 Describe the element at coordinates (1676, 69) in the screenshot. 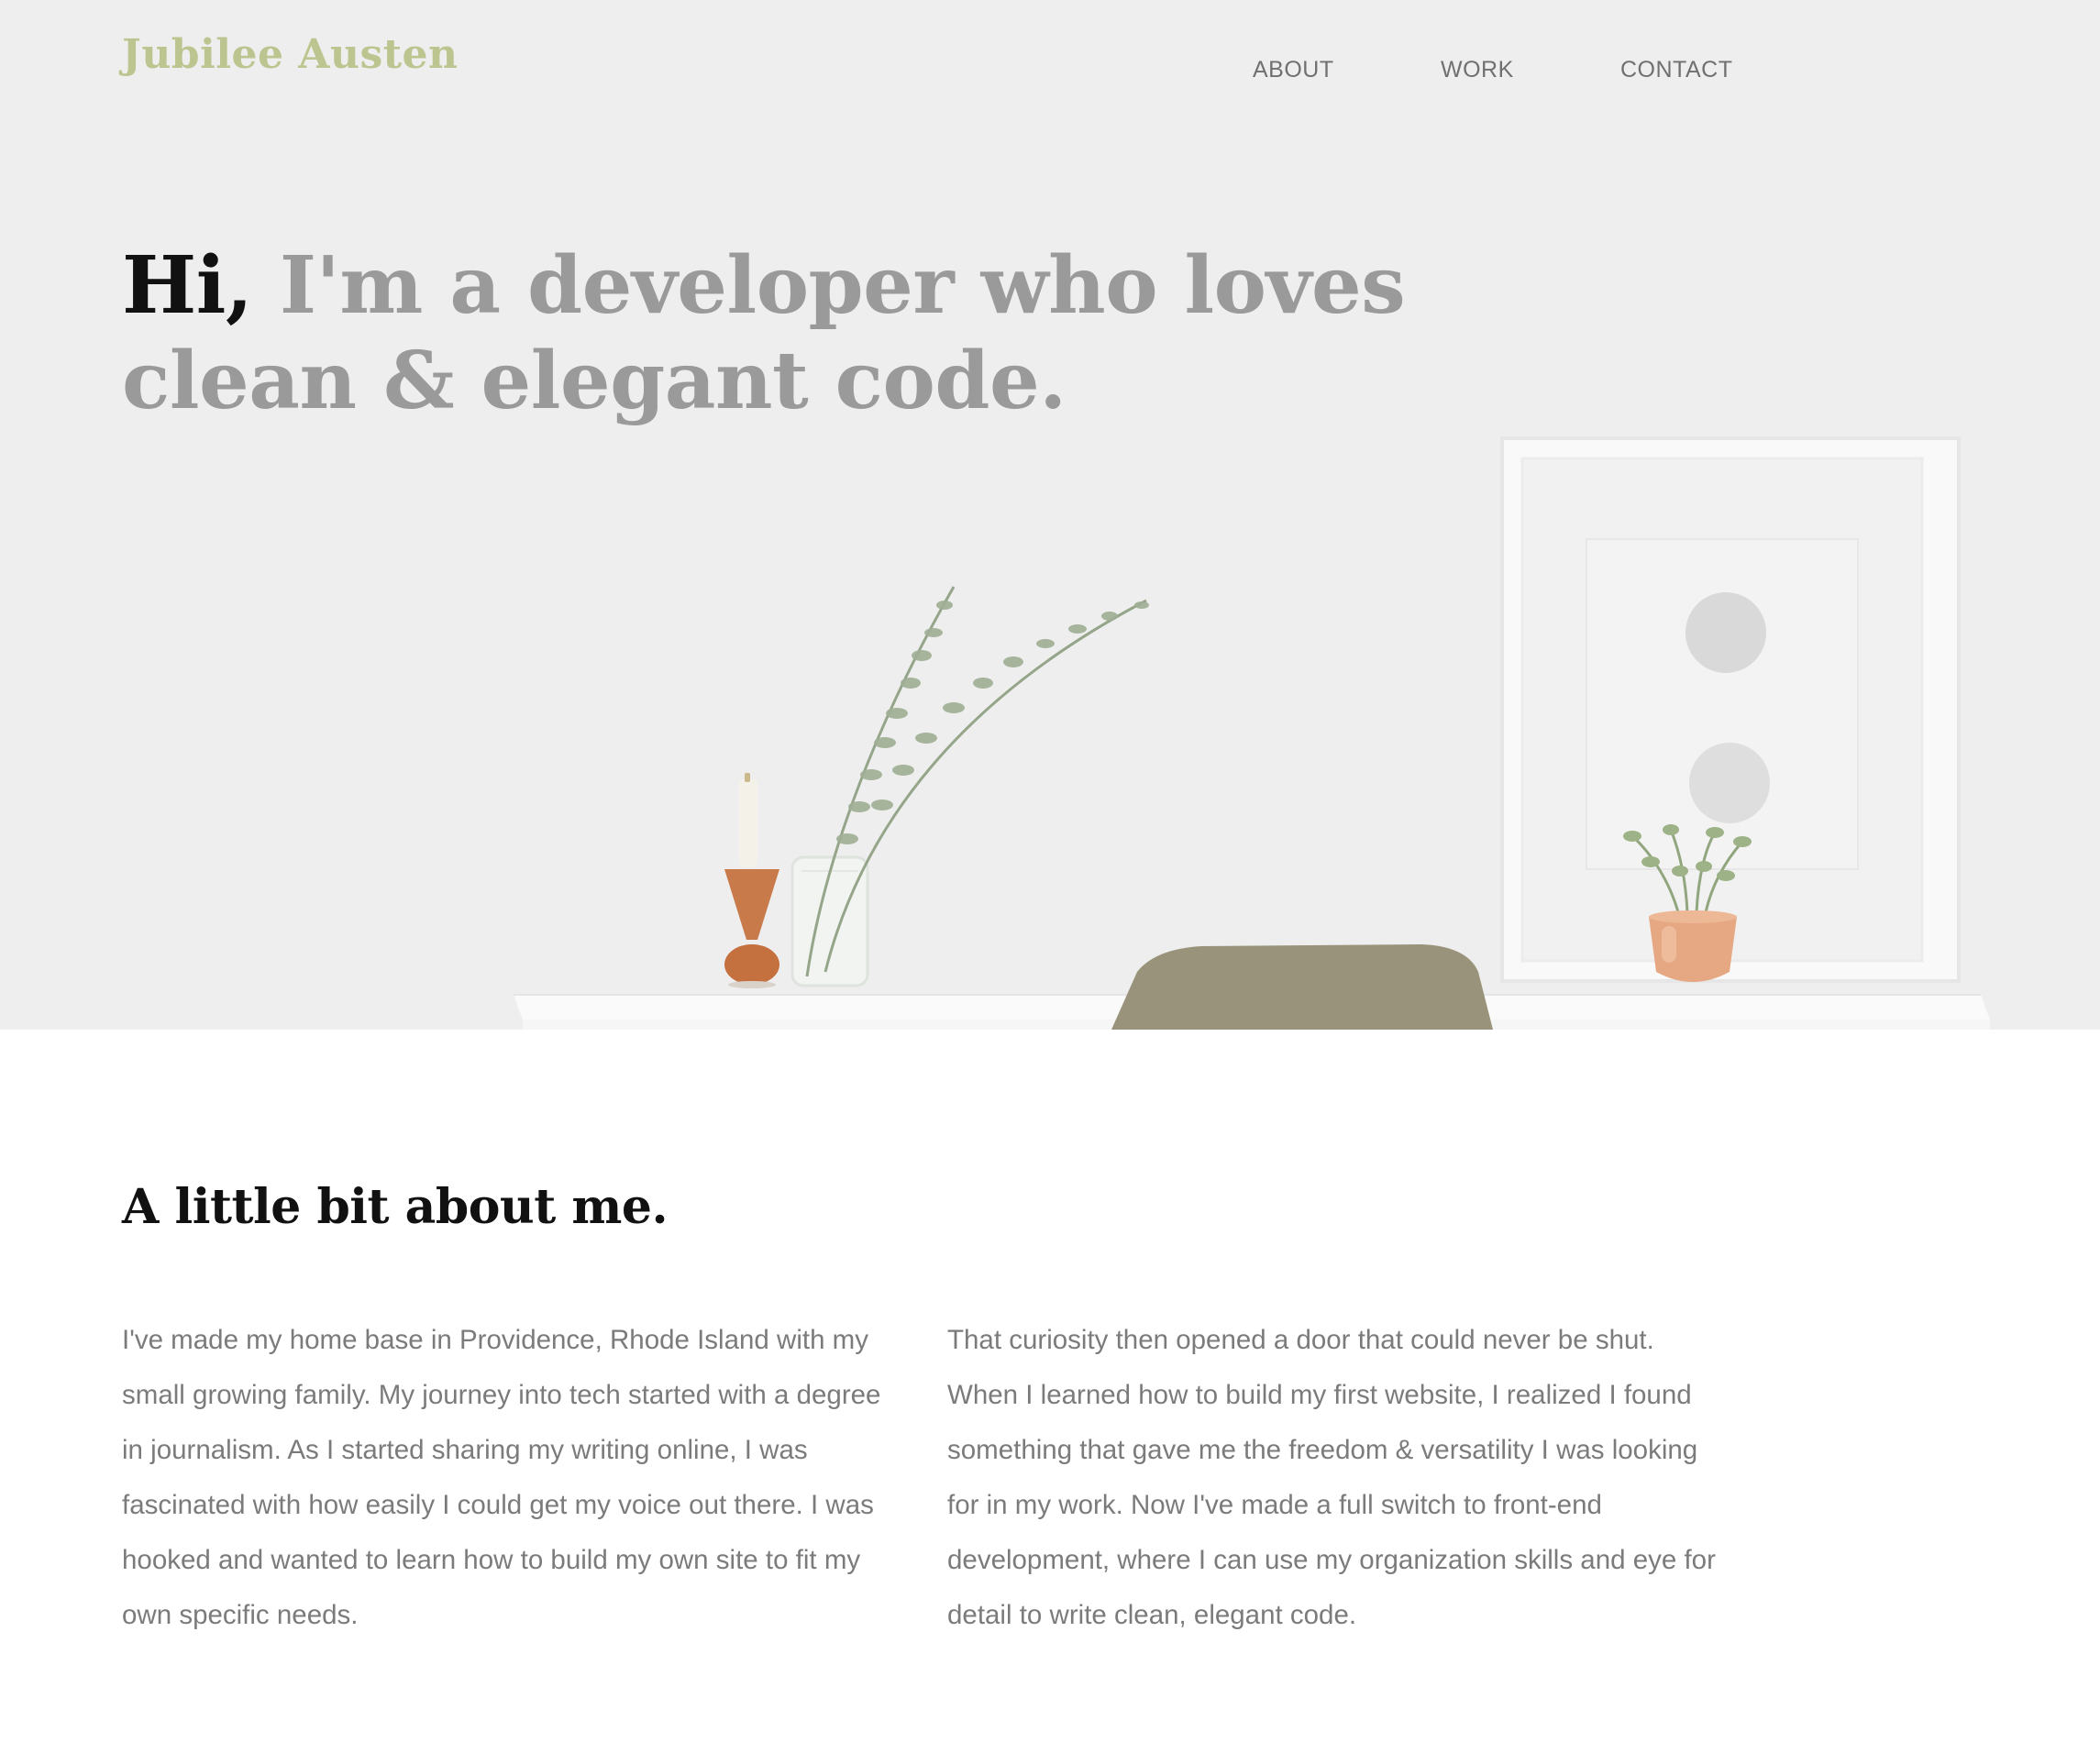

I see `nav-link-contact: CONTACT` at that location.